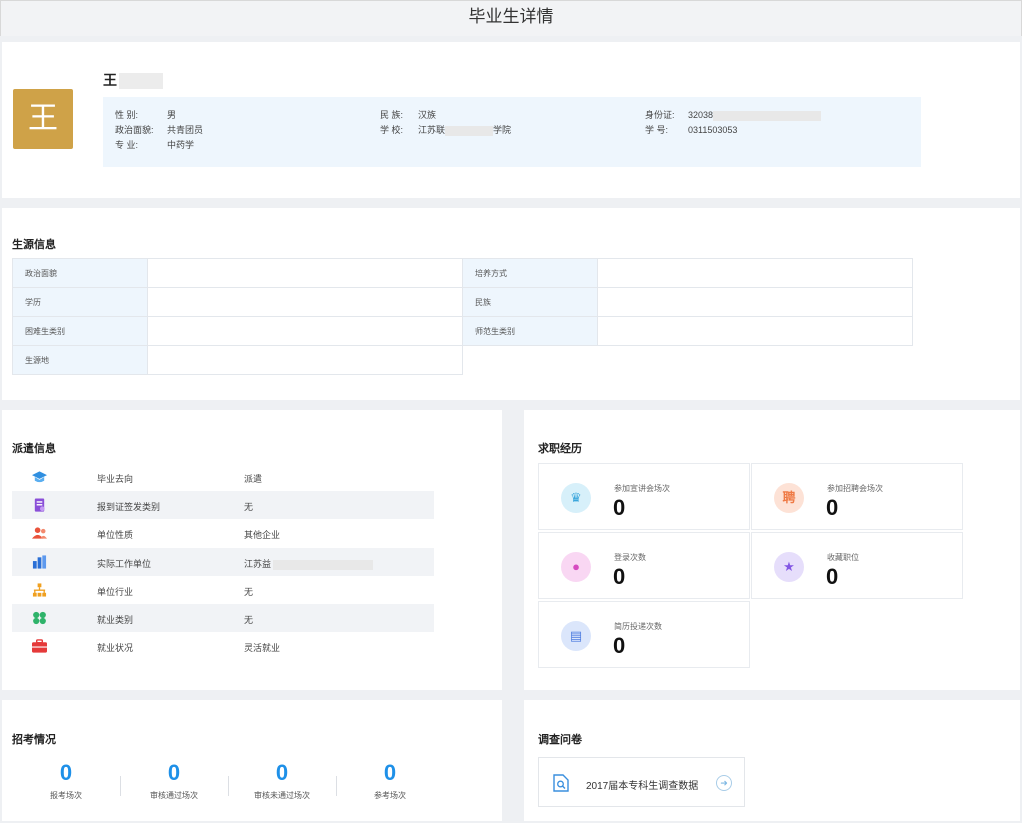  Describe the element at coordinates (223, 505) in the screenshot. I see `dispatch-row: 报到证签发类别 无` at that location.